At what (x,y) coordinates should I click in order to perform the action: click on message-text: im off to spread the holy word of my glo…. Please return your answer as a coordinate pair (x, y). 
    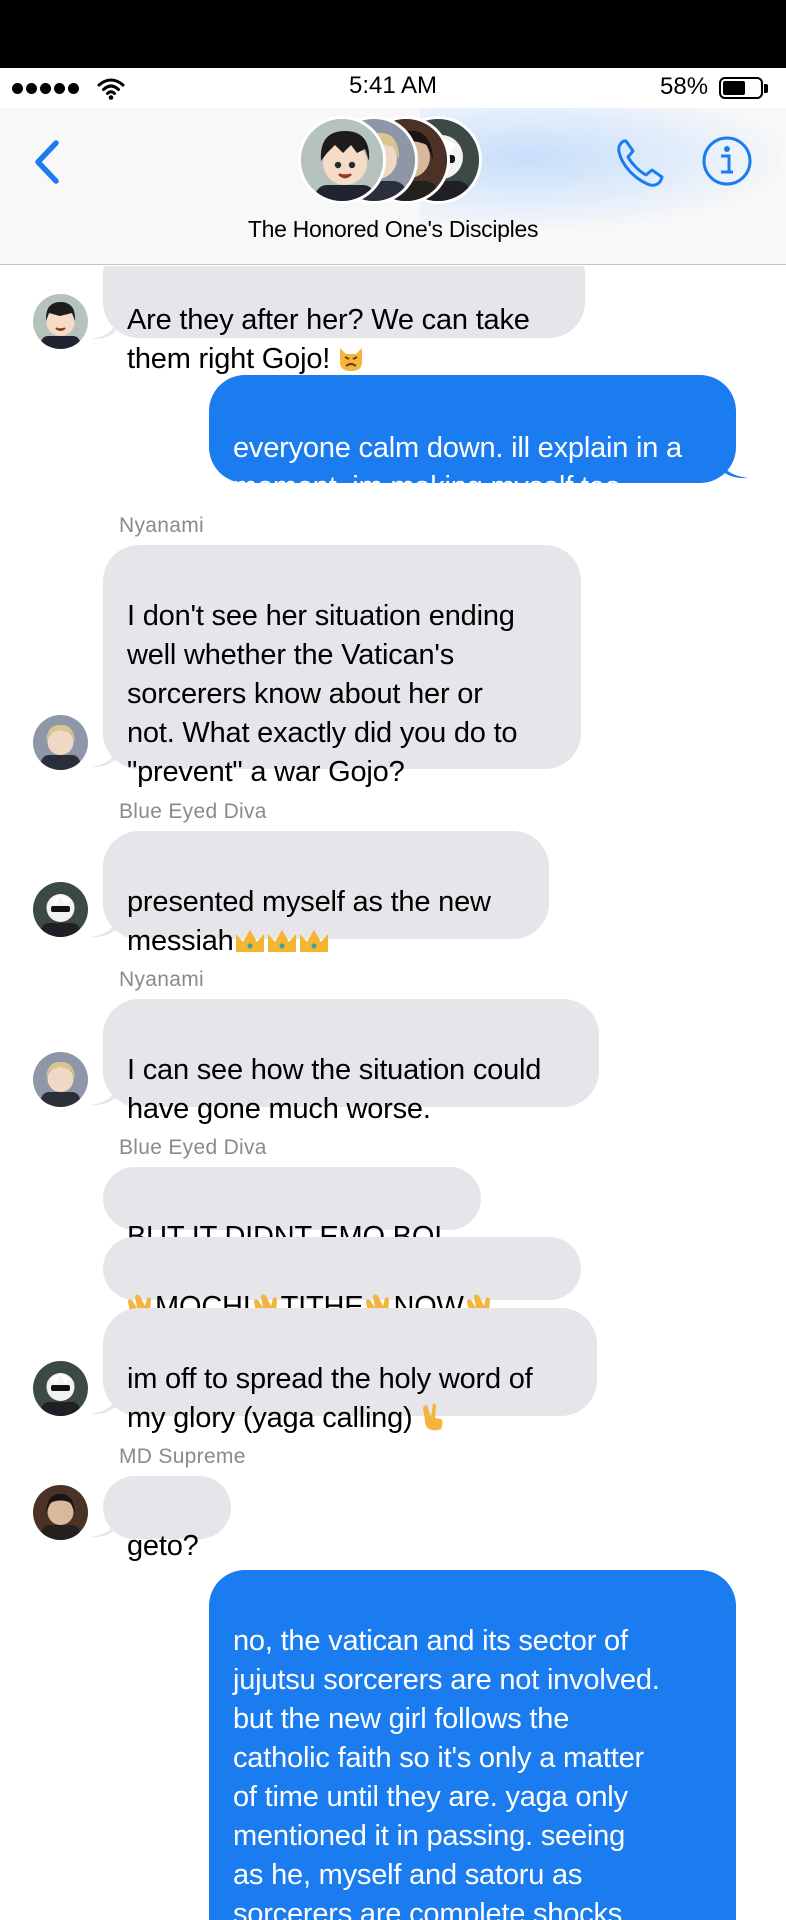
    Looking at the image, I should click on (330, 1398).